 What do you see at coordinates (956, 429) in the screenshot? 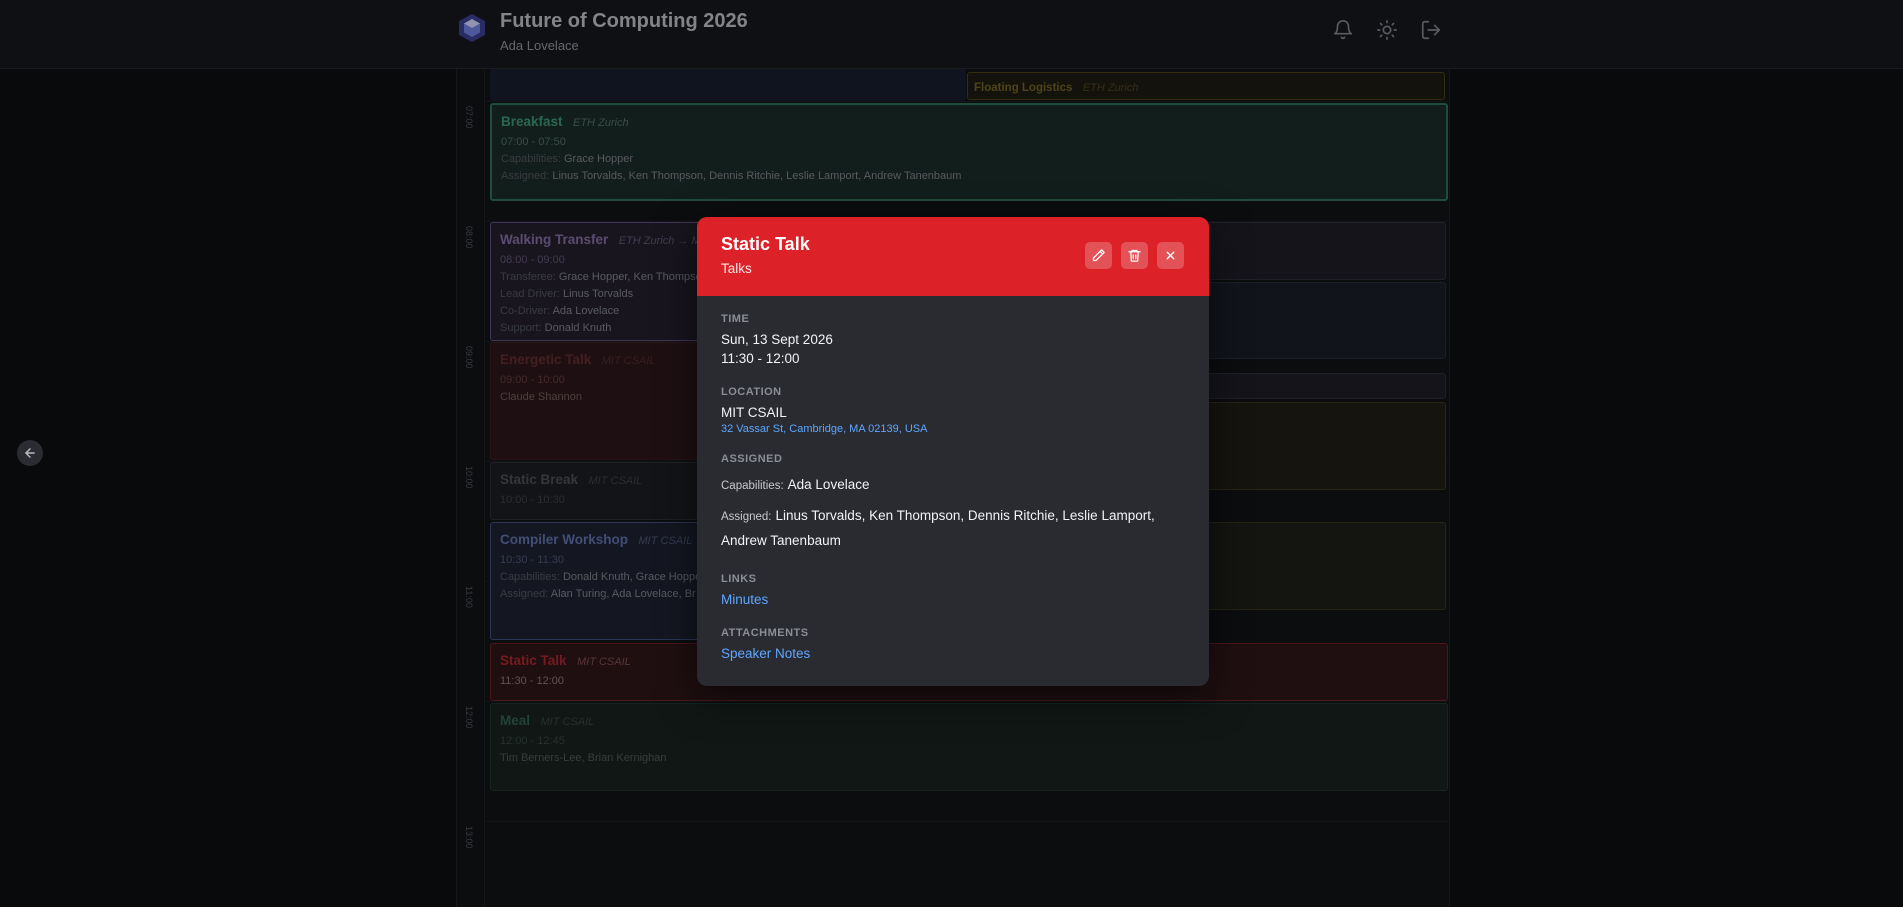
I see `address-link: 32 Vassar St, Cambridge, MA 02139, USA` at bounding box center [956, 429].